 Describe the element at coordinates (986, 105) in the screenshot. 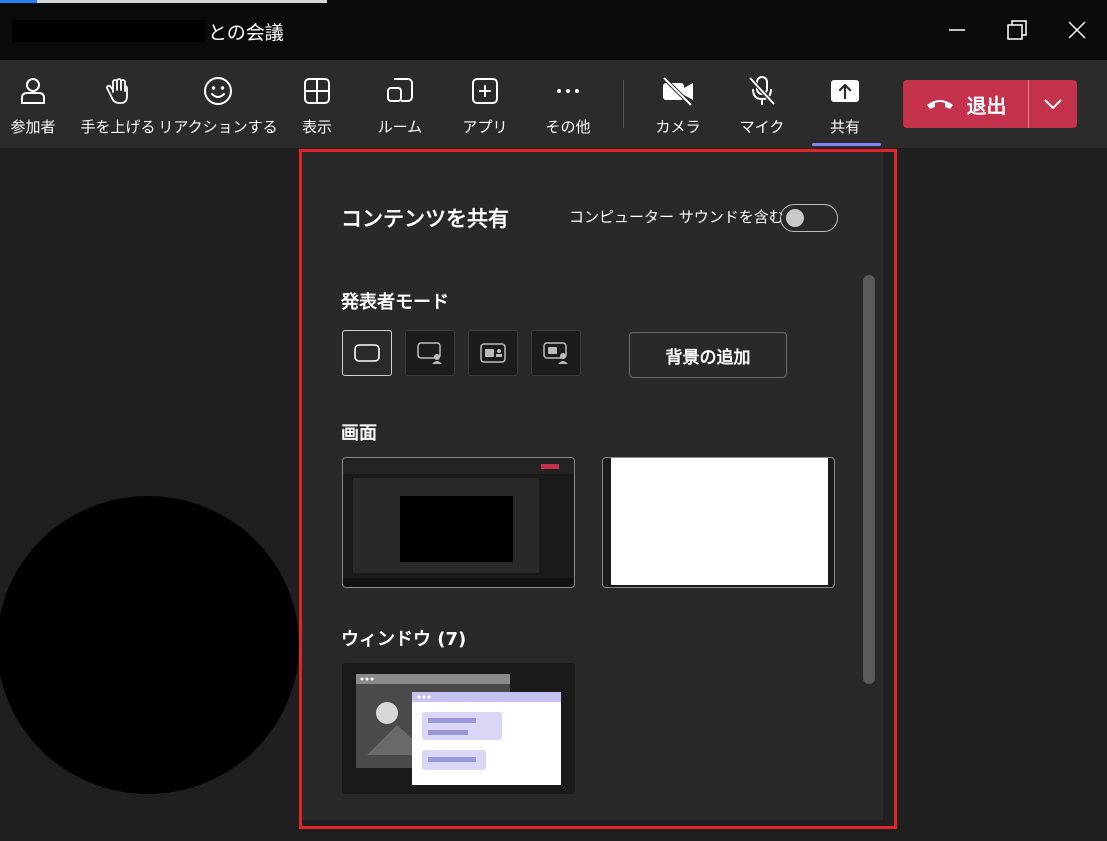

I see `leave-label: 退出` at that location.